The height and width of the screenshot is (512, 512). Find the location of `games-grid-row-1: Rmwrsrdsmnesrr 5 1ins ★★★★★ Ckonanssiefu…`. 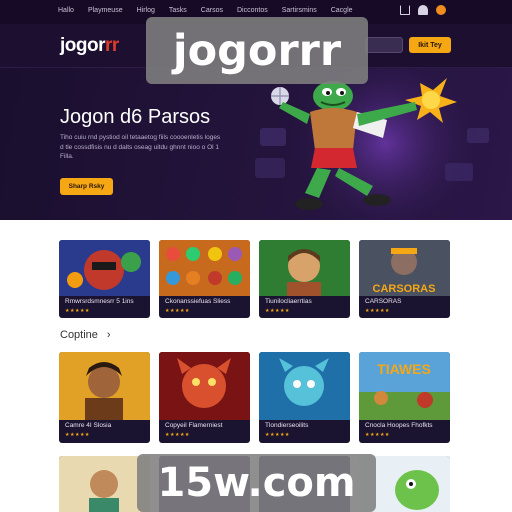

games-grid-row-1: Rmwrsrdsmnesrr 5 1ins ★★★★★ Ckonanssiefu… is located at coordinates (254, 279).